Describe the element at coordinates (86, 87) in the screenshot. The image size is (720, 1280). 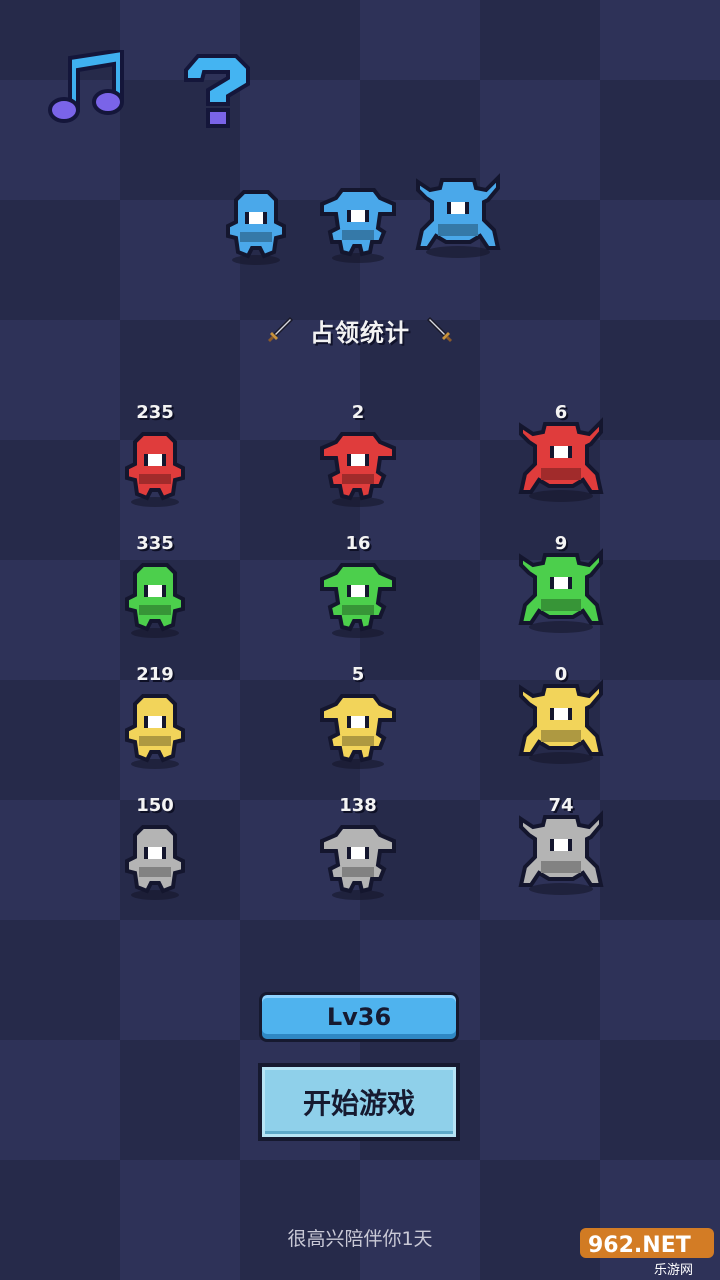
I see `music-note-icon` at that location.